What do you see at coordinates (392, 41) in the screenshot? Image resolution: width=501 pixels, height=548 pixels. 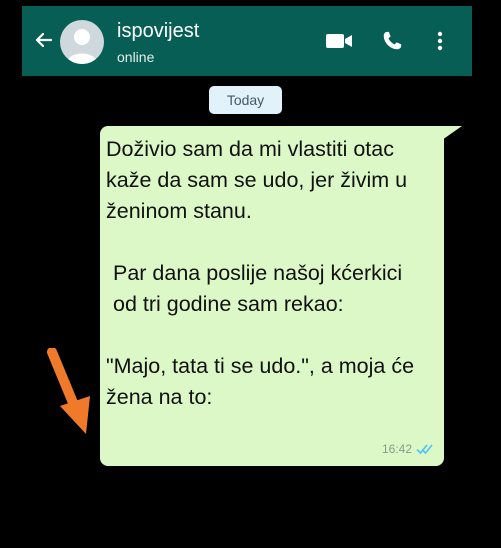 I see `voice-call-icon` at bounding box center [392, 41].